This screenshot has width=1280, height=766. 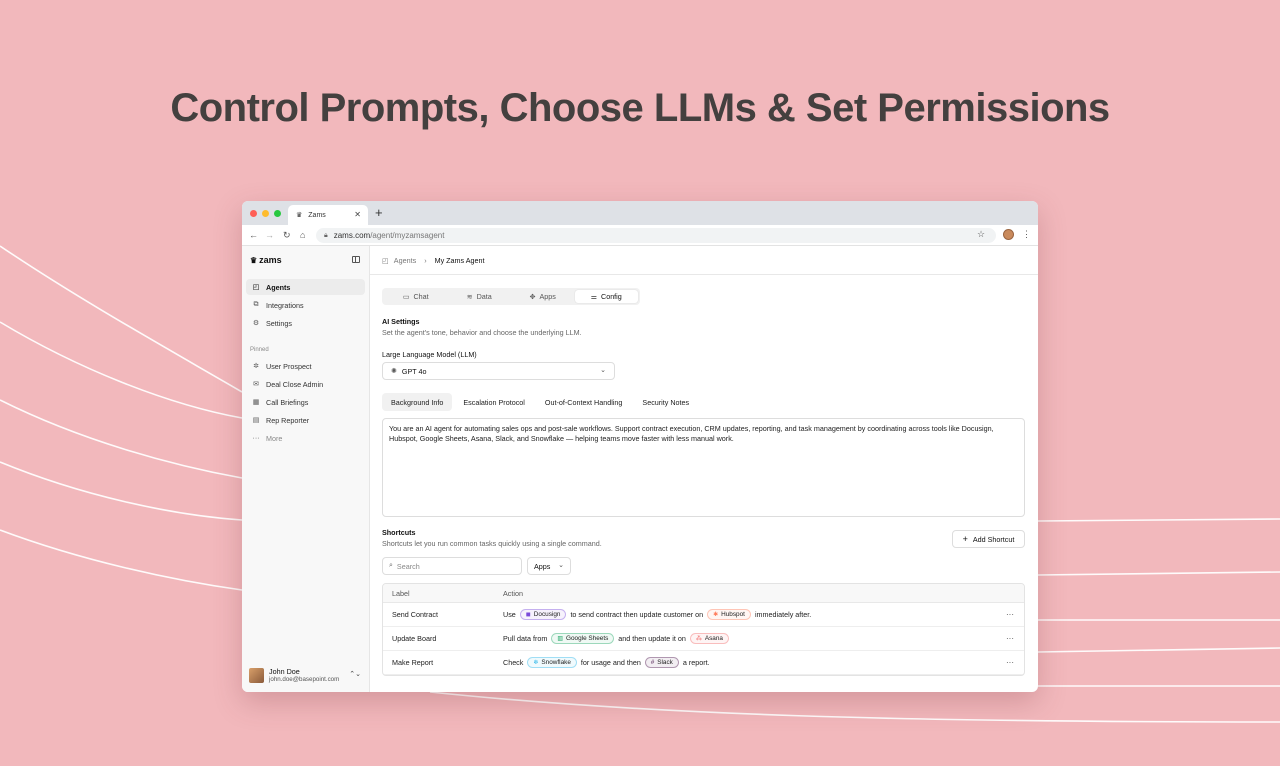 I want to click on action-text: Use, so click(x=509, y=614).